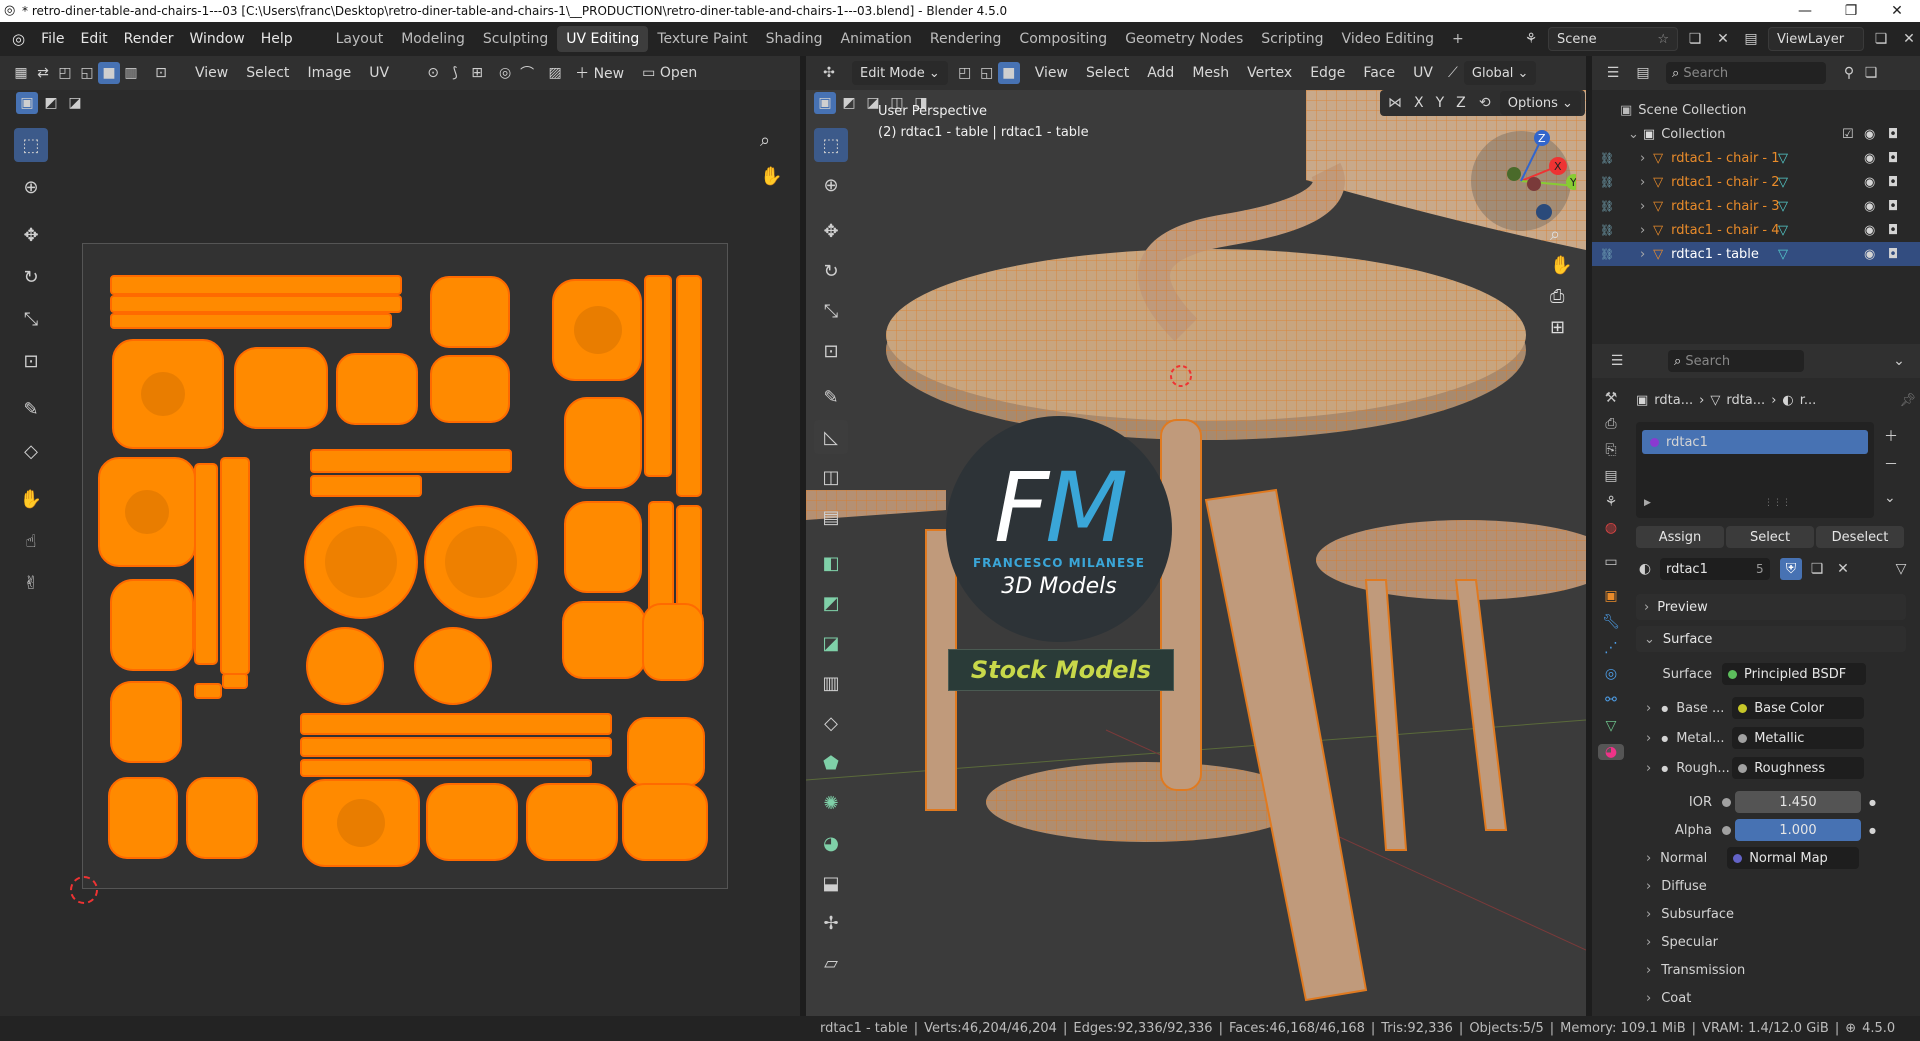  Describe the element at coordinates (1848, 134) in the screenshot. I see `collection-checkbox: ☑` at that location.